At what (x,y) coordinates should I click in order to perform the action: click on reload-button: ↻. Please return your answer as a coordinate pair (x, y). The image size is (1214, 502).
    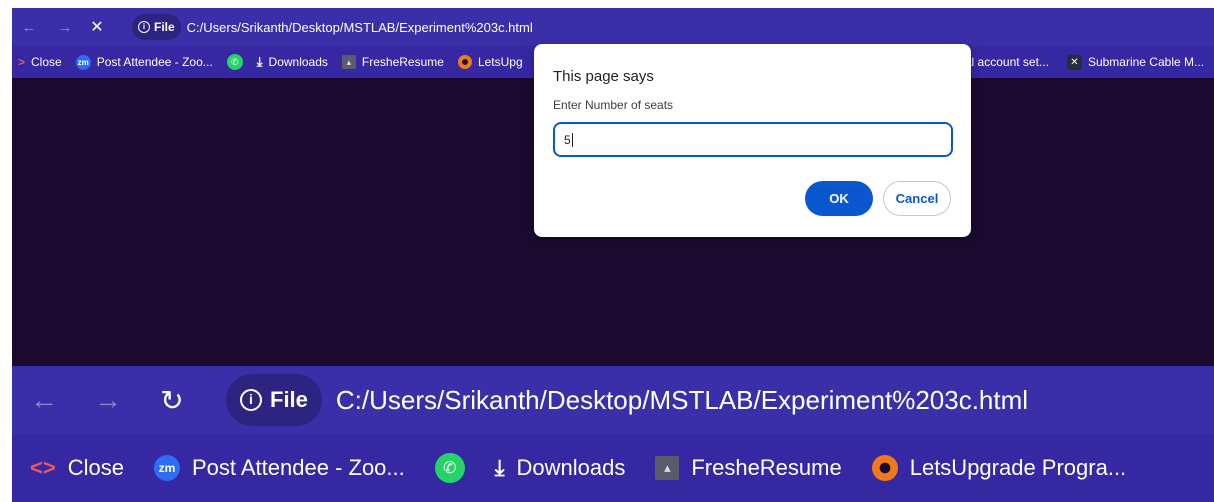
    Looking at the image, I should click on (172, 400).